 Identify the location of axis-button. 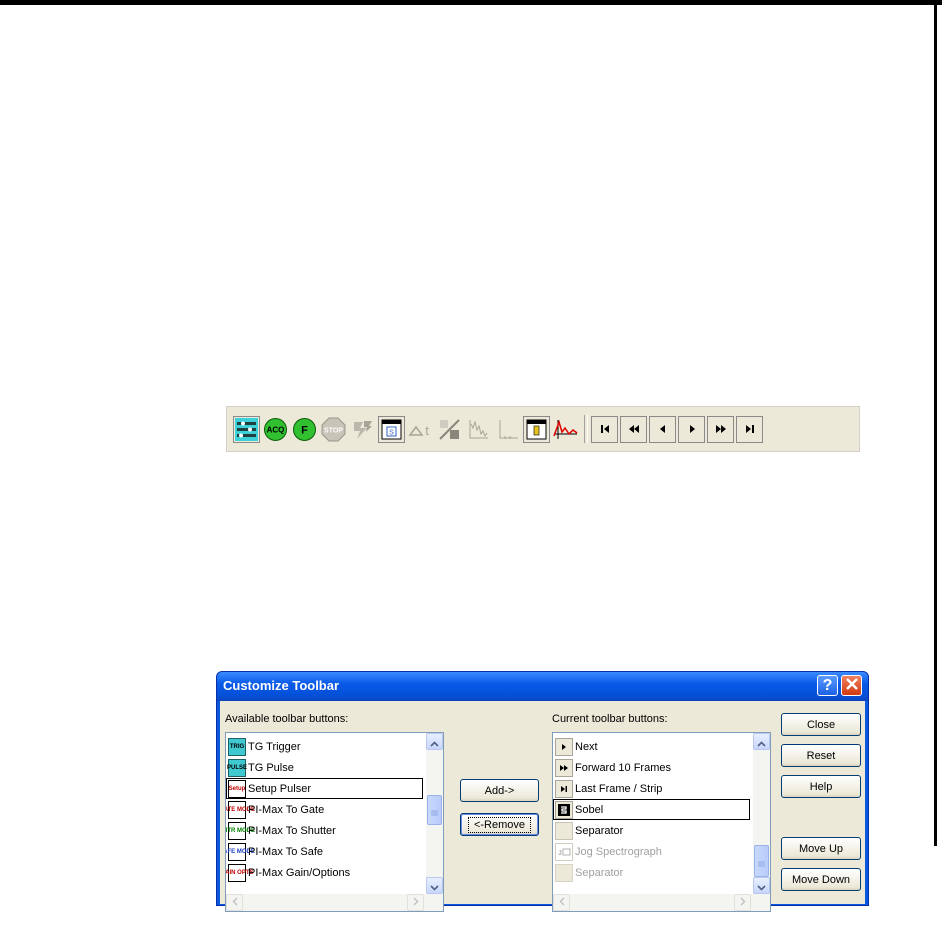
(507, 429).